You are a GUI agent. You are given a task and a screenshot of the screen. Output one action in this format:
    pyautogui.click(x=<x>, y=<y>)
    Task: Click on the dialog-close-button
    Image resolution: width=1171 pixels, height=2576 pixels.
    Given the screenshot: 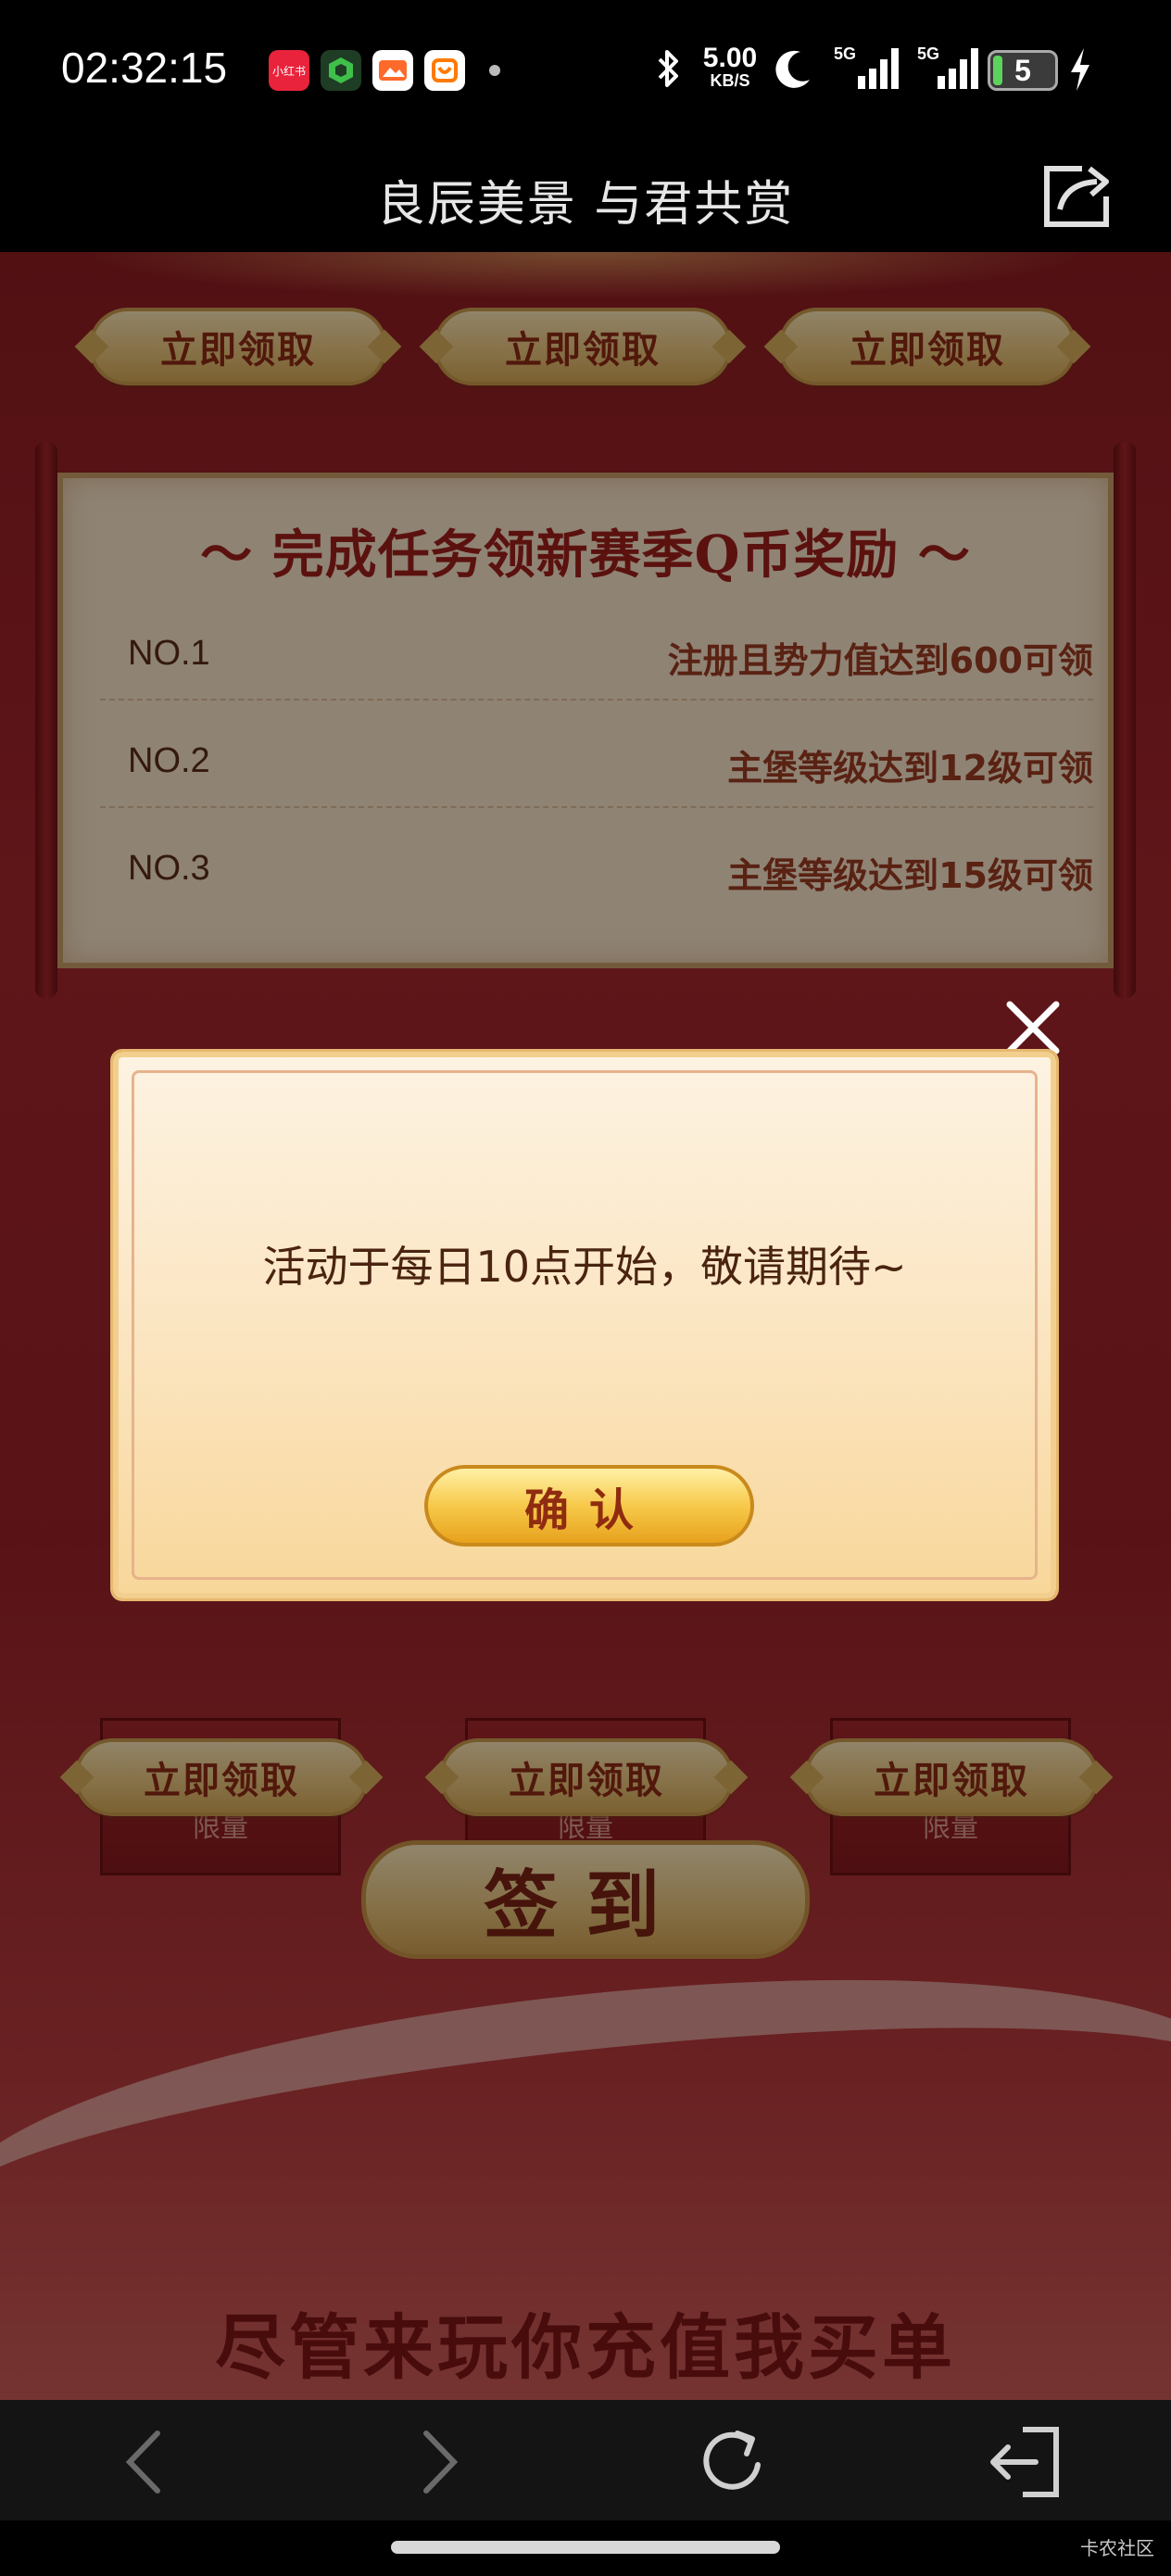 What is the action you would take?
    pyautogui.click(x=1033, y=1027)
    